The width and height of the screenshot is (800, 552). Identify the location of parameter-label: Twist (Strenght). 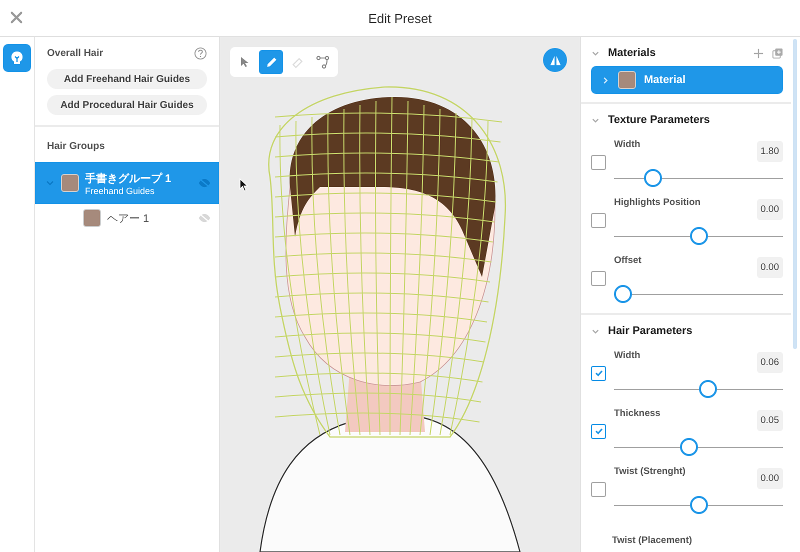
(650, 471).